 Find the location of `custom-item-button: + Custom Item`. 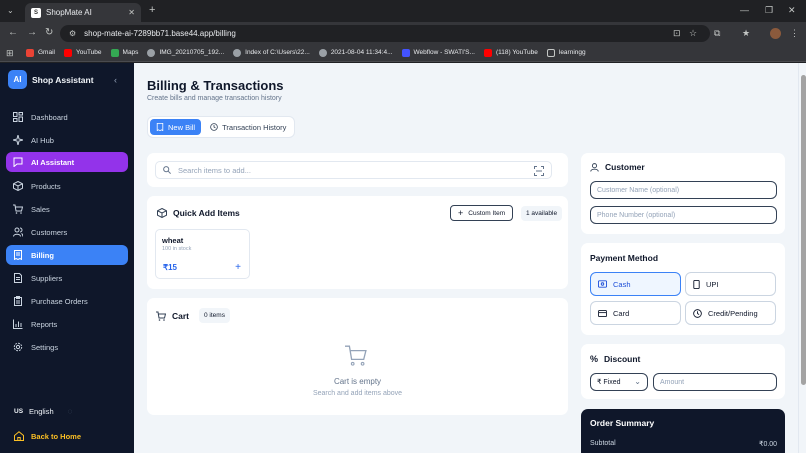

custom-item-button: + Custom Item is located at coordinates (482, 213).